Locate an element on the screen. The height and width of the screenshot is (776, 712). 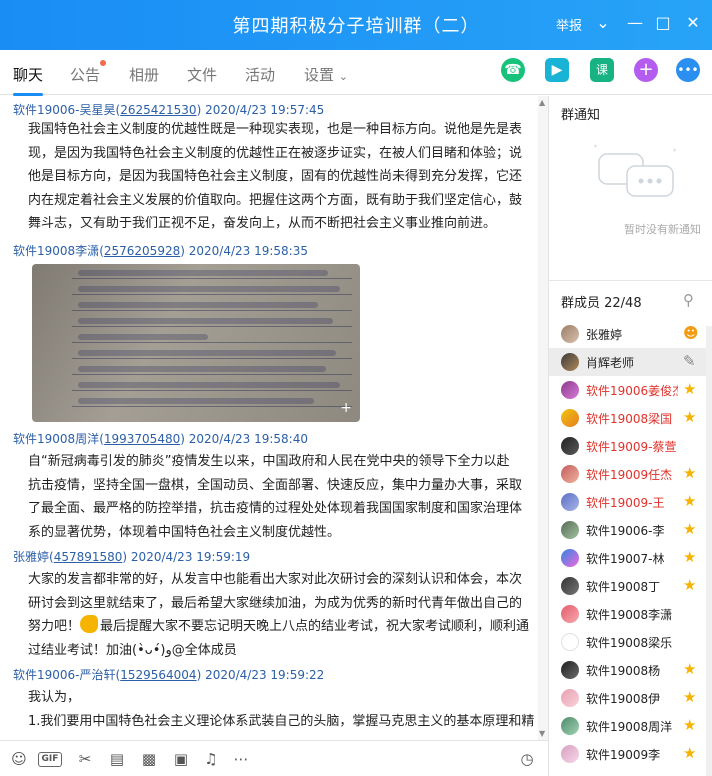
member-item: 软件19008周洋 ★ is located at coordinates (630, 726).